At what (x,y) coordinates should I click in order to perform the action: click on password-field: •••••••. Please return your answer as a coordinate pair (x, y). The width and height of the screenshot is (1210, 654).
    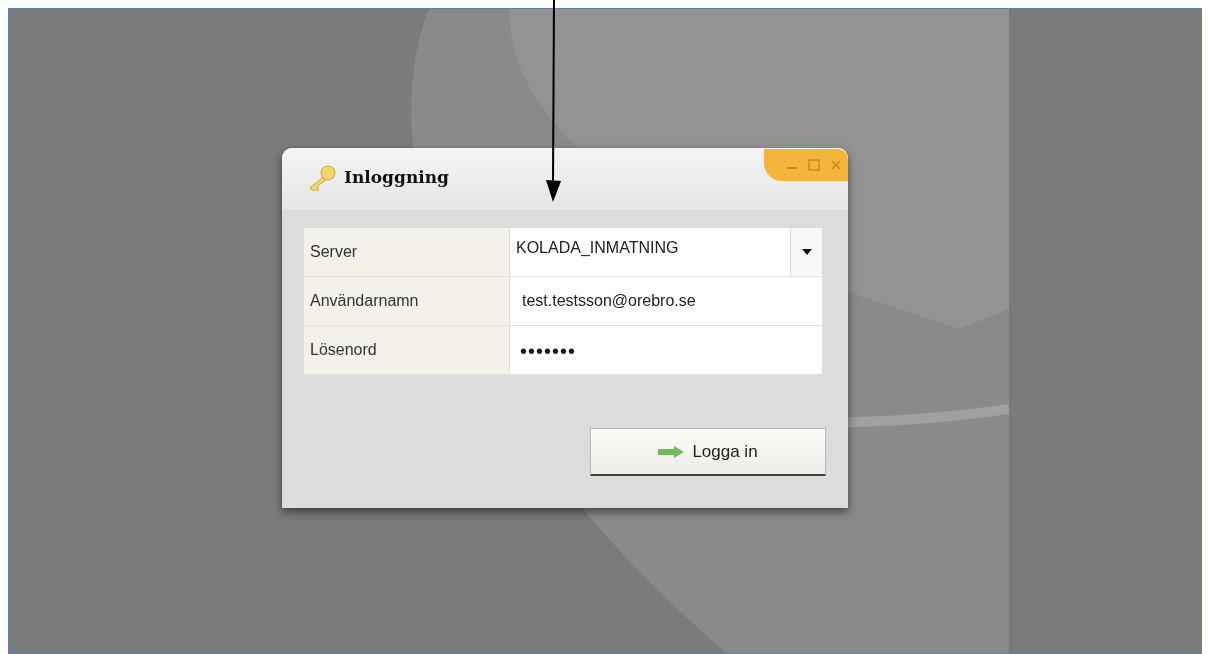
    Looking at the image, I should click on (666, 350).